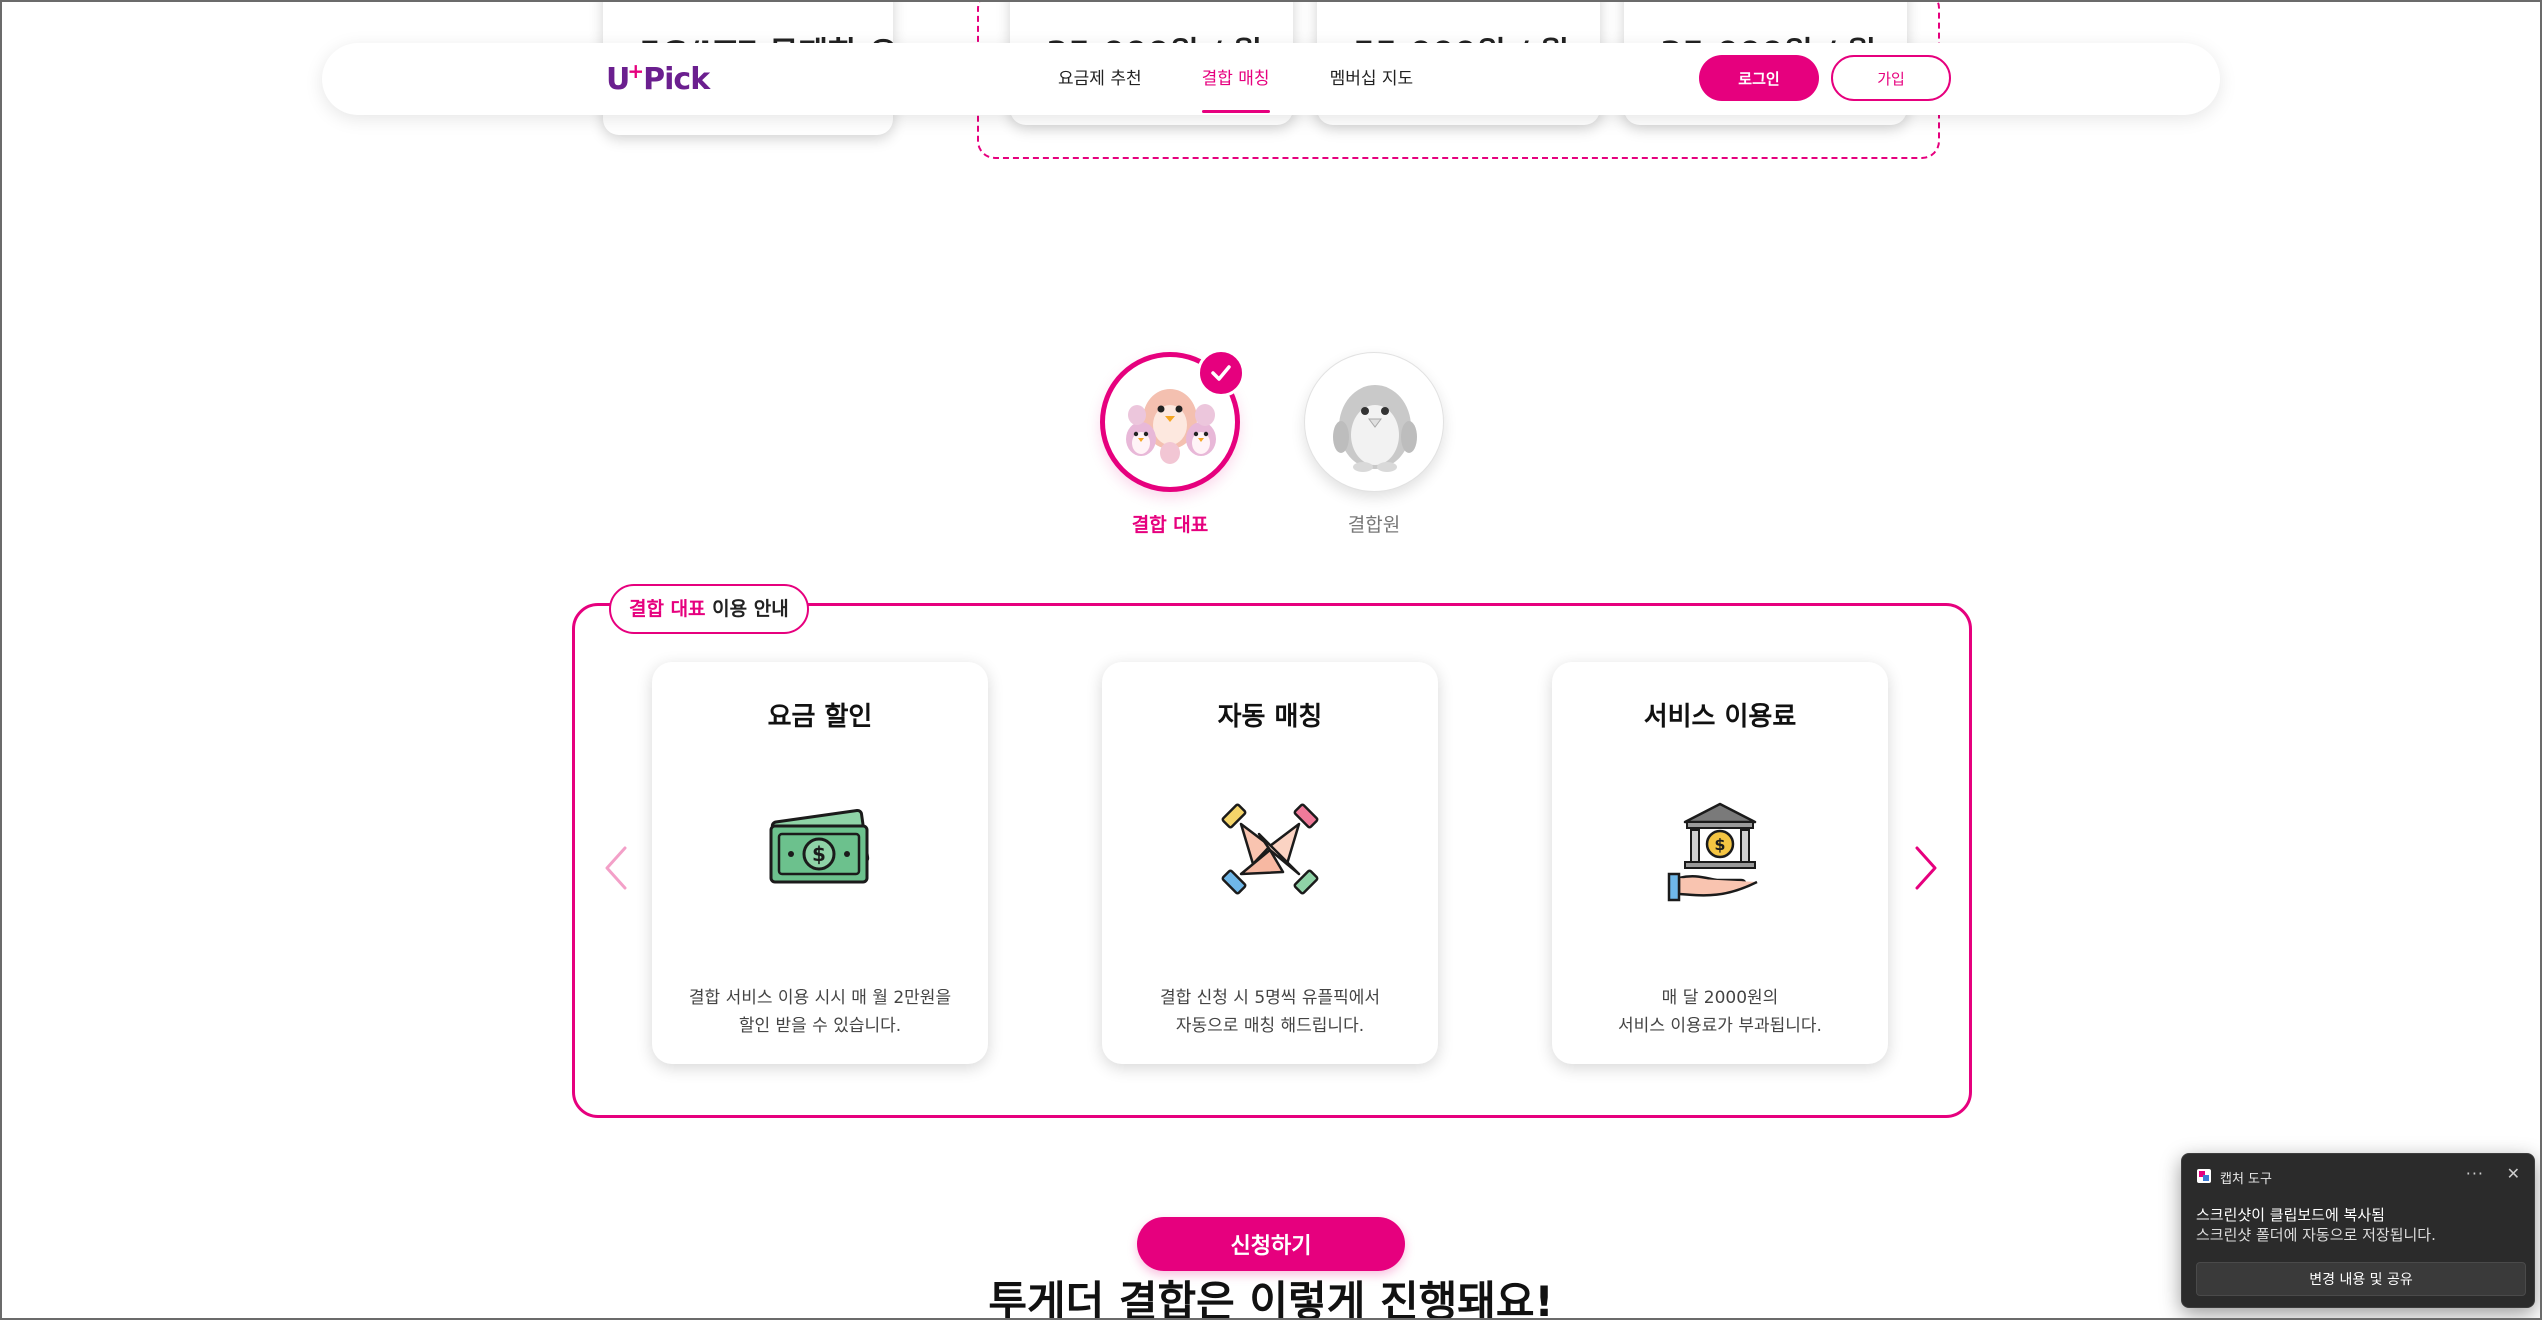 The image size is (2542, 1320). What do you see at coordinates (617, 868) in the screenshot?
I see `carousel-prev-arrow-icon` at bounding box center [617, 868].